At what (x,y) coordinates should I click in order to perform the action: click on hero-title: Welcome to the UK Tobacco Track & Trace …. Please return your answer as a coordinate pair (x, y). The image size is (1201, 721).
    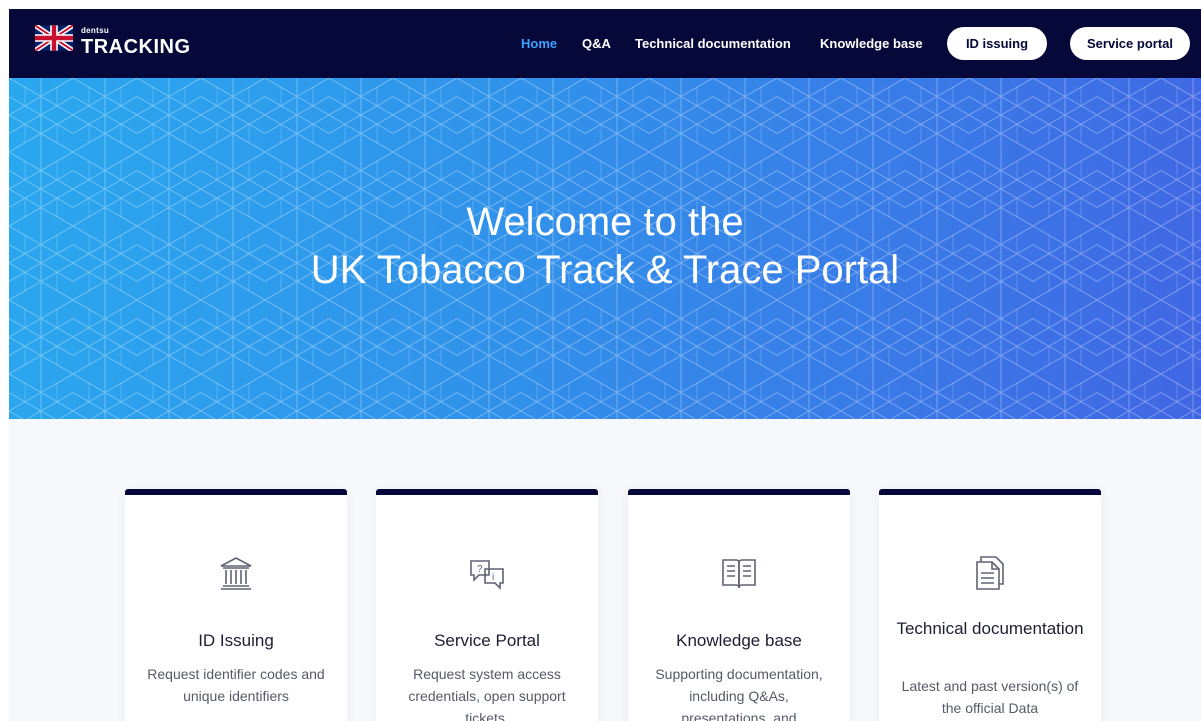
    Looking at the image, I should click on (605, 246).